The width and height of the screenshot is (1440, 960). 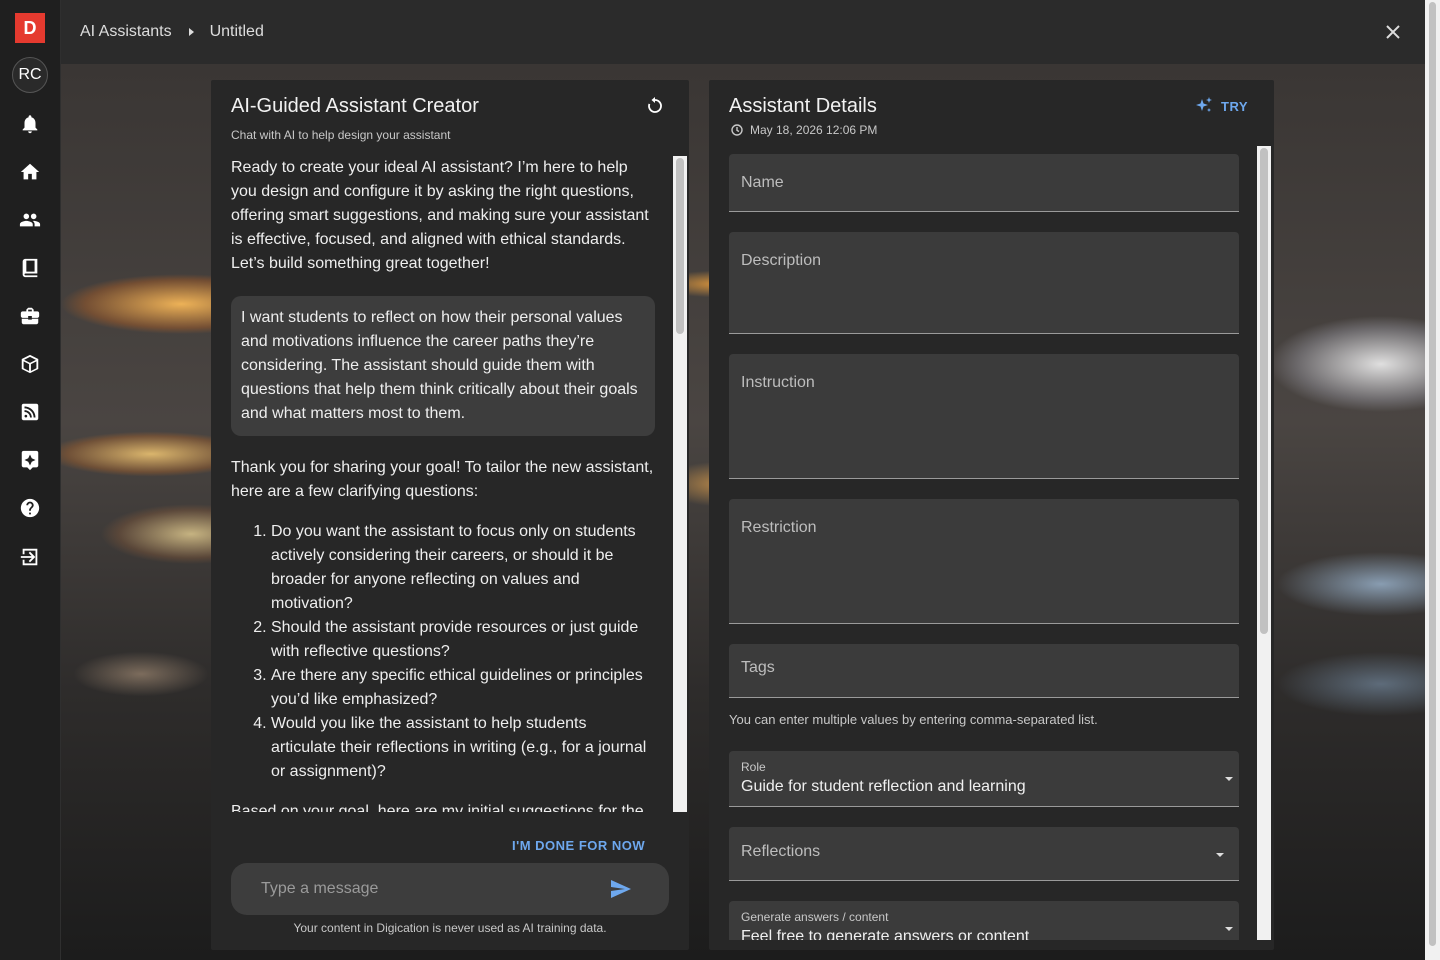 What do you see at coordinates (30, 508) in the screenshot?
I see `help-icon` at bounding box center [30, 508].